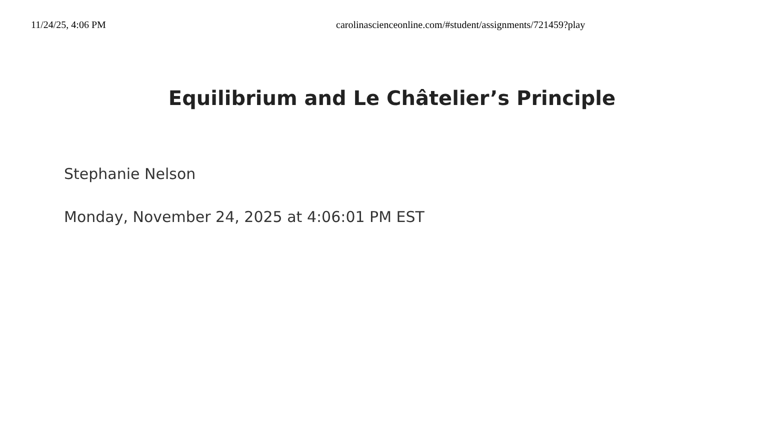 This screenshot has width=784, height=441. What do you see at coordinates (461, 26) in the screenshot?
I see `page-url: carolinascienceonline.com/#student/assignments/721459?play` at bounding box center [461, 26].